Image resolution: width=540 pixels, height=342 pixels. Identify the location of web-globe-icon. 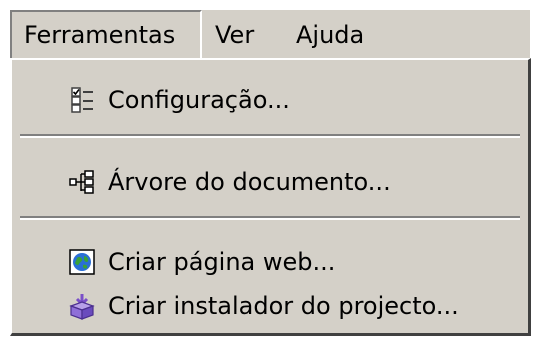
(82, 262).